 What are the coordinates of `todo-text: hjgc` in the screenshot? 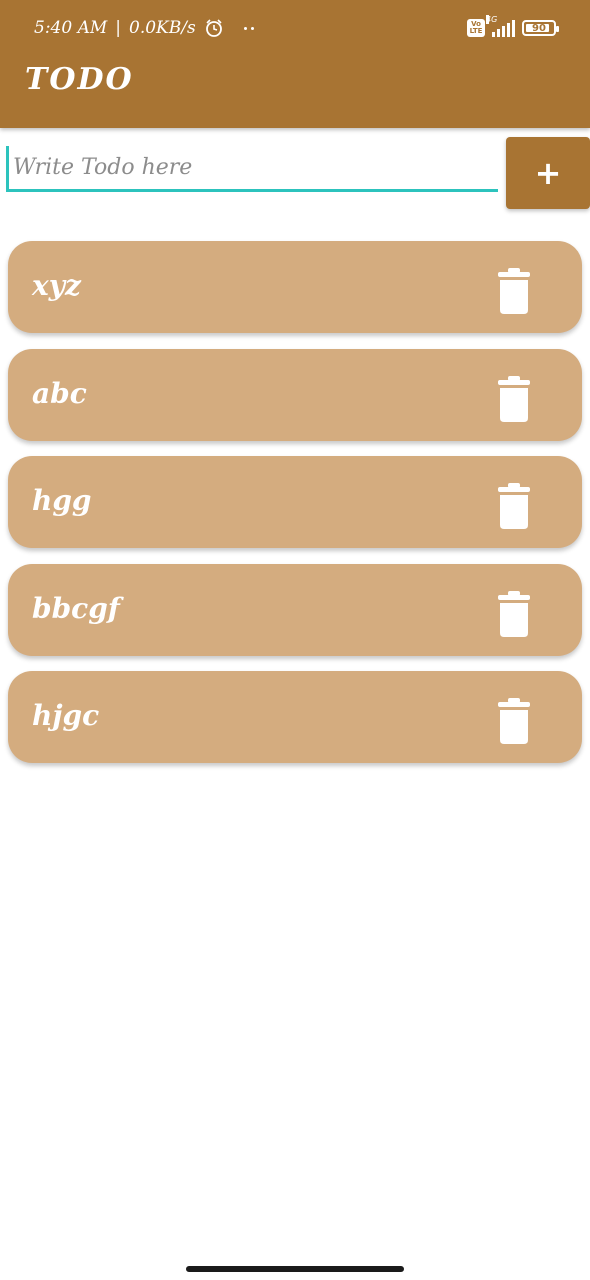 It's located at (66, 715).